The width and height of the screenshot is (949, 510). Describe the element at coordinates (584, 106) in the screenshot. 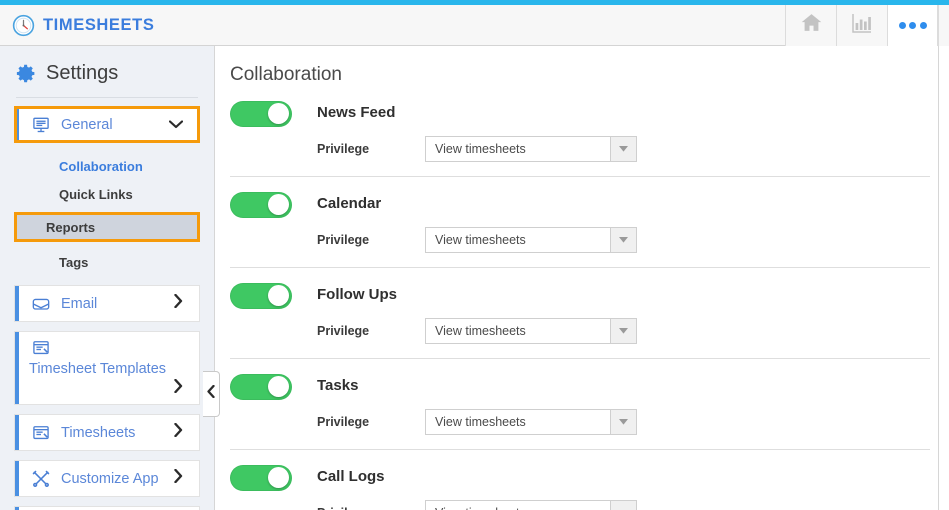

I see `feature-header: News Feed` at that location.